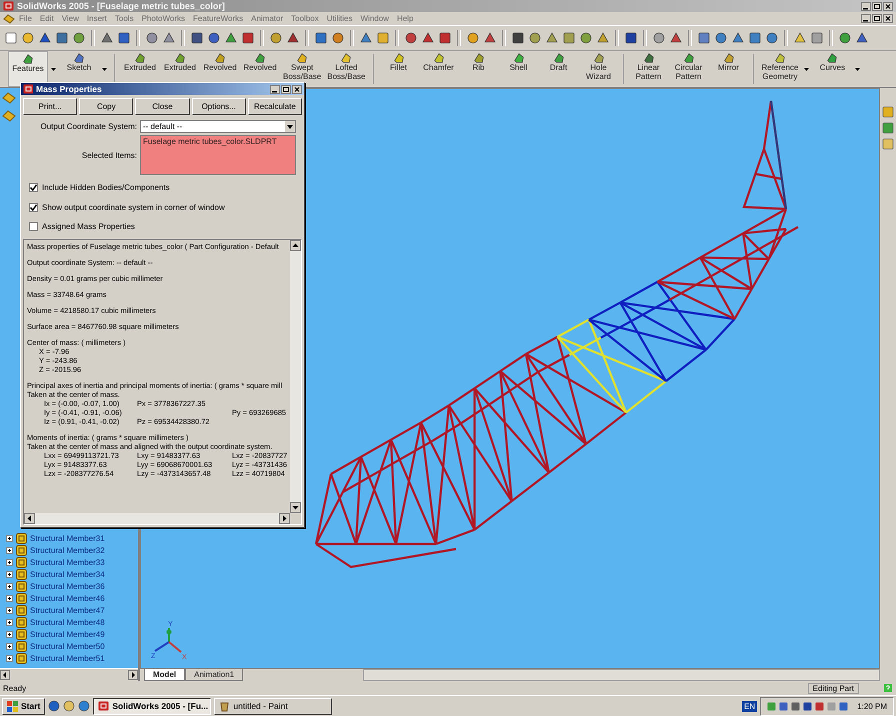  Describe the element at coordinates (833, 688) in the screenshot. I see `status-mode: Editing Part` at that location.